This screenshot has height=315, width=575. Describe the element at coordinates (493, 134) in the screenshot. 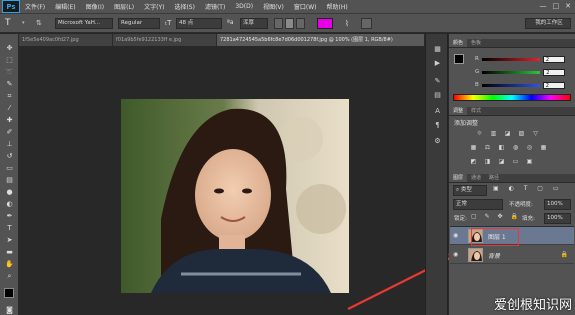

I see `levels-adjust-icon: ▥` at that location.